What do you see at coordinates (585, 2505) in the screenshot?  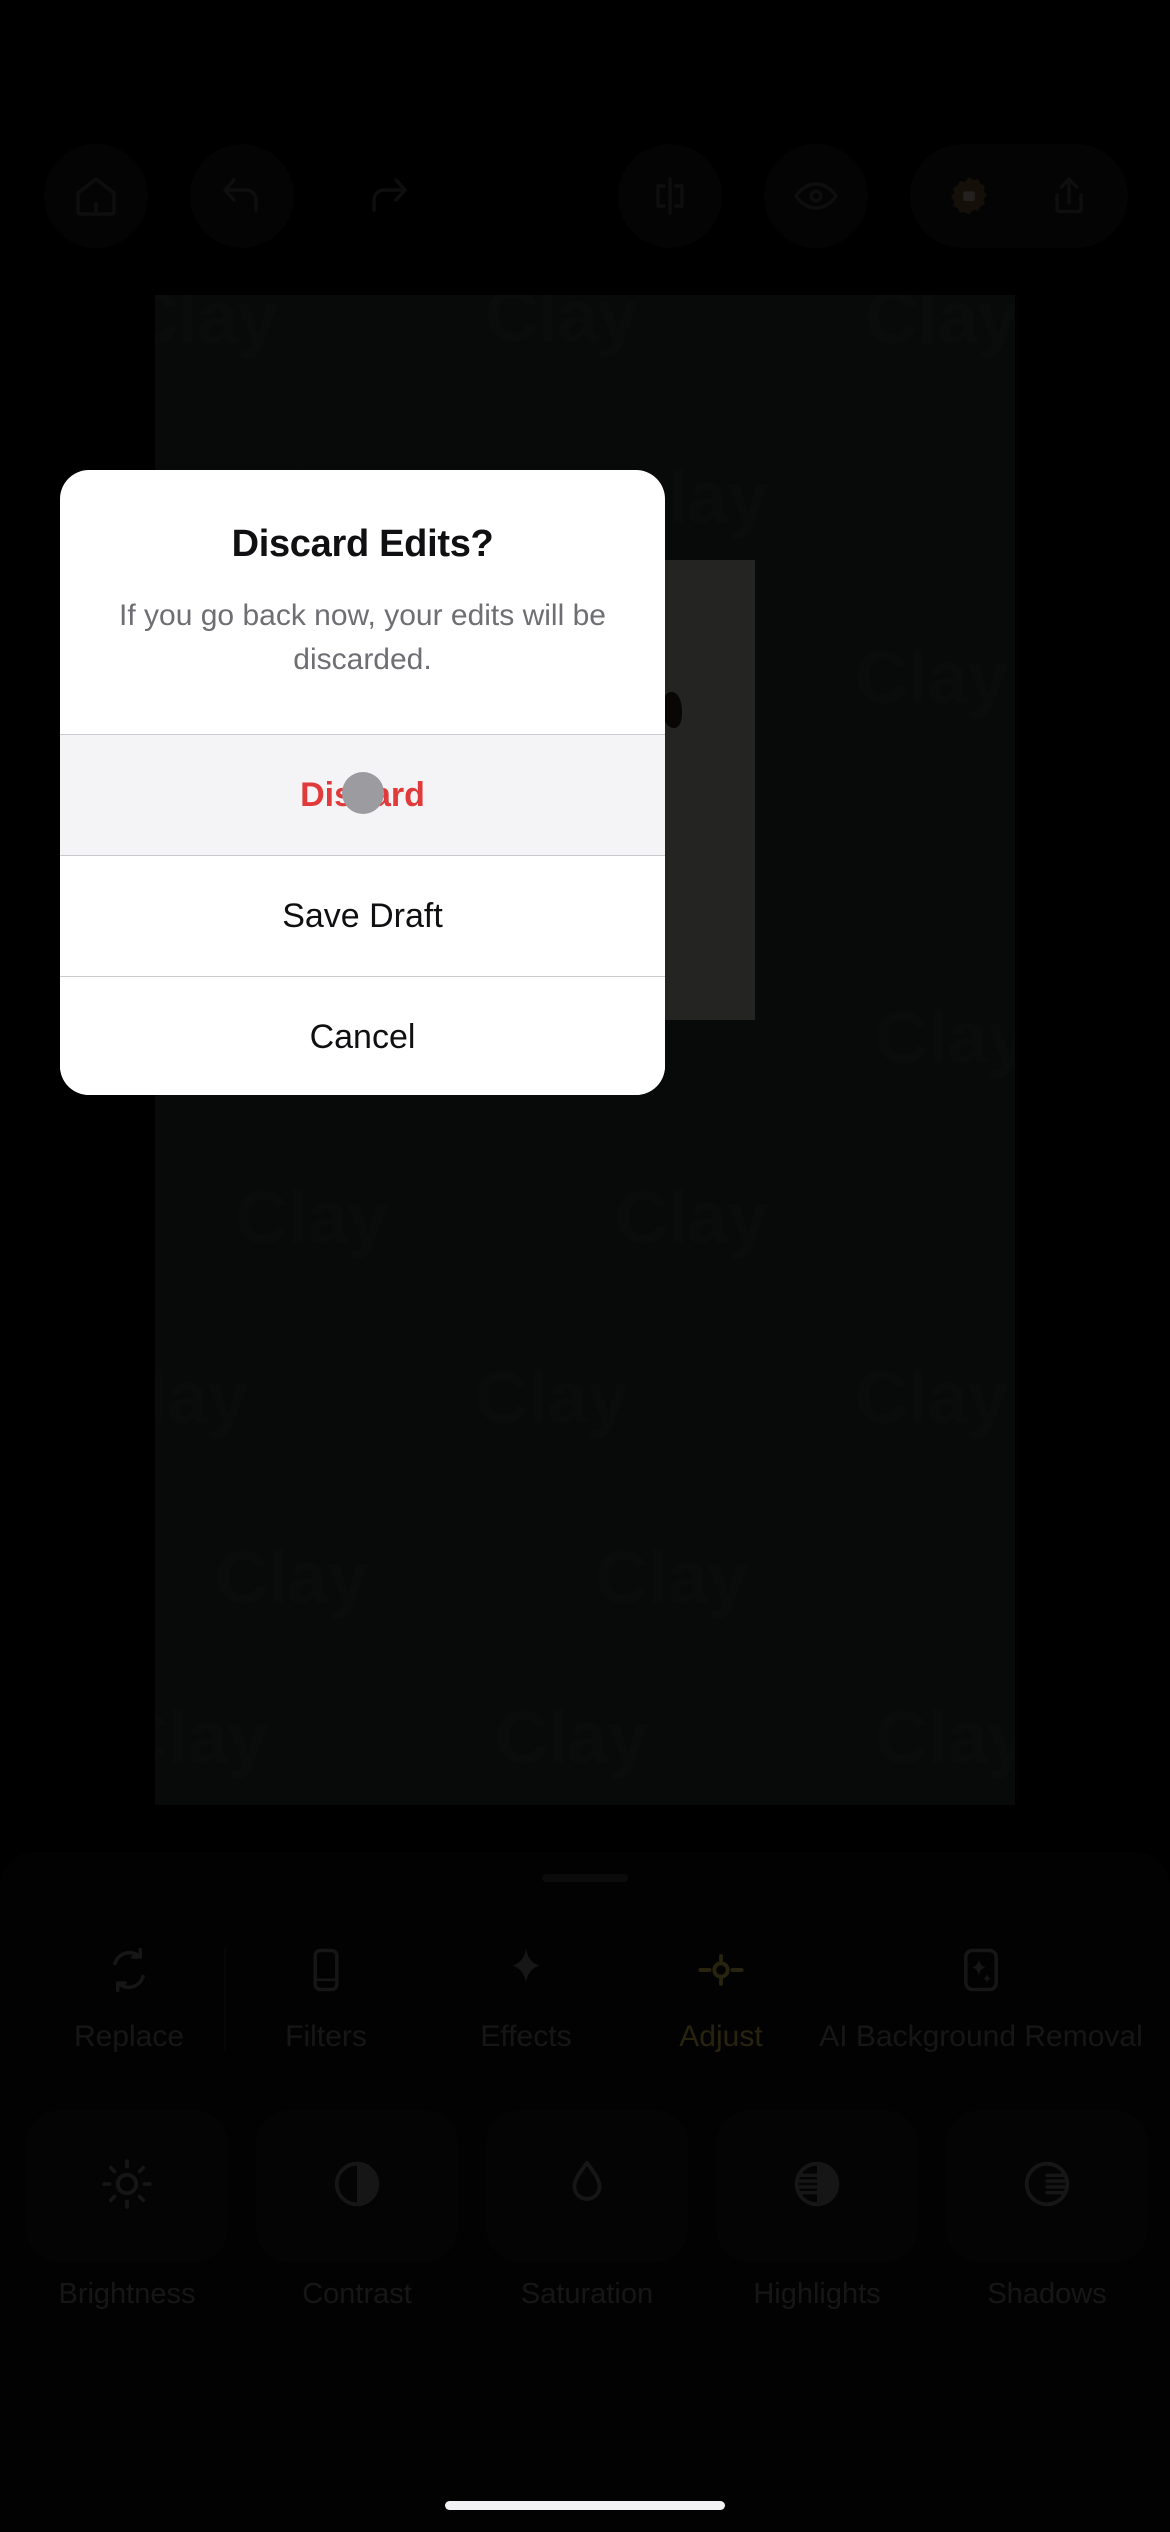 I see `home-indicator` at bounding box center [585, 2505].